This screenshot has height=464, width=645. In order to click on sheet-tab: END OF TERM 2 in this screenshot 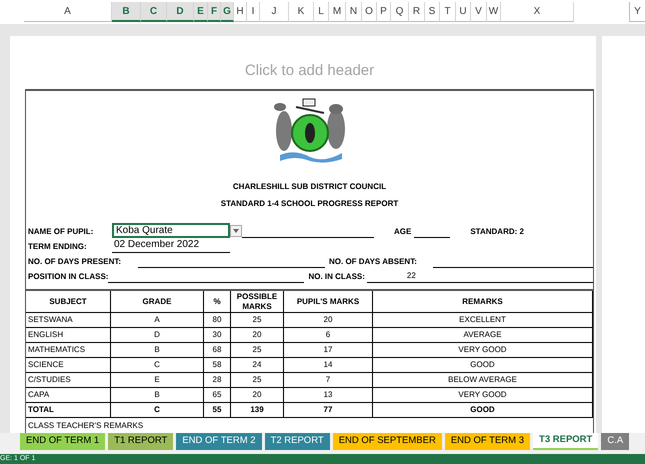, I will do `click(219, 441)`.